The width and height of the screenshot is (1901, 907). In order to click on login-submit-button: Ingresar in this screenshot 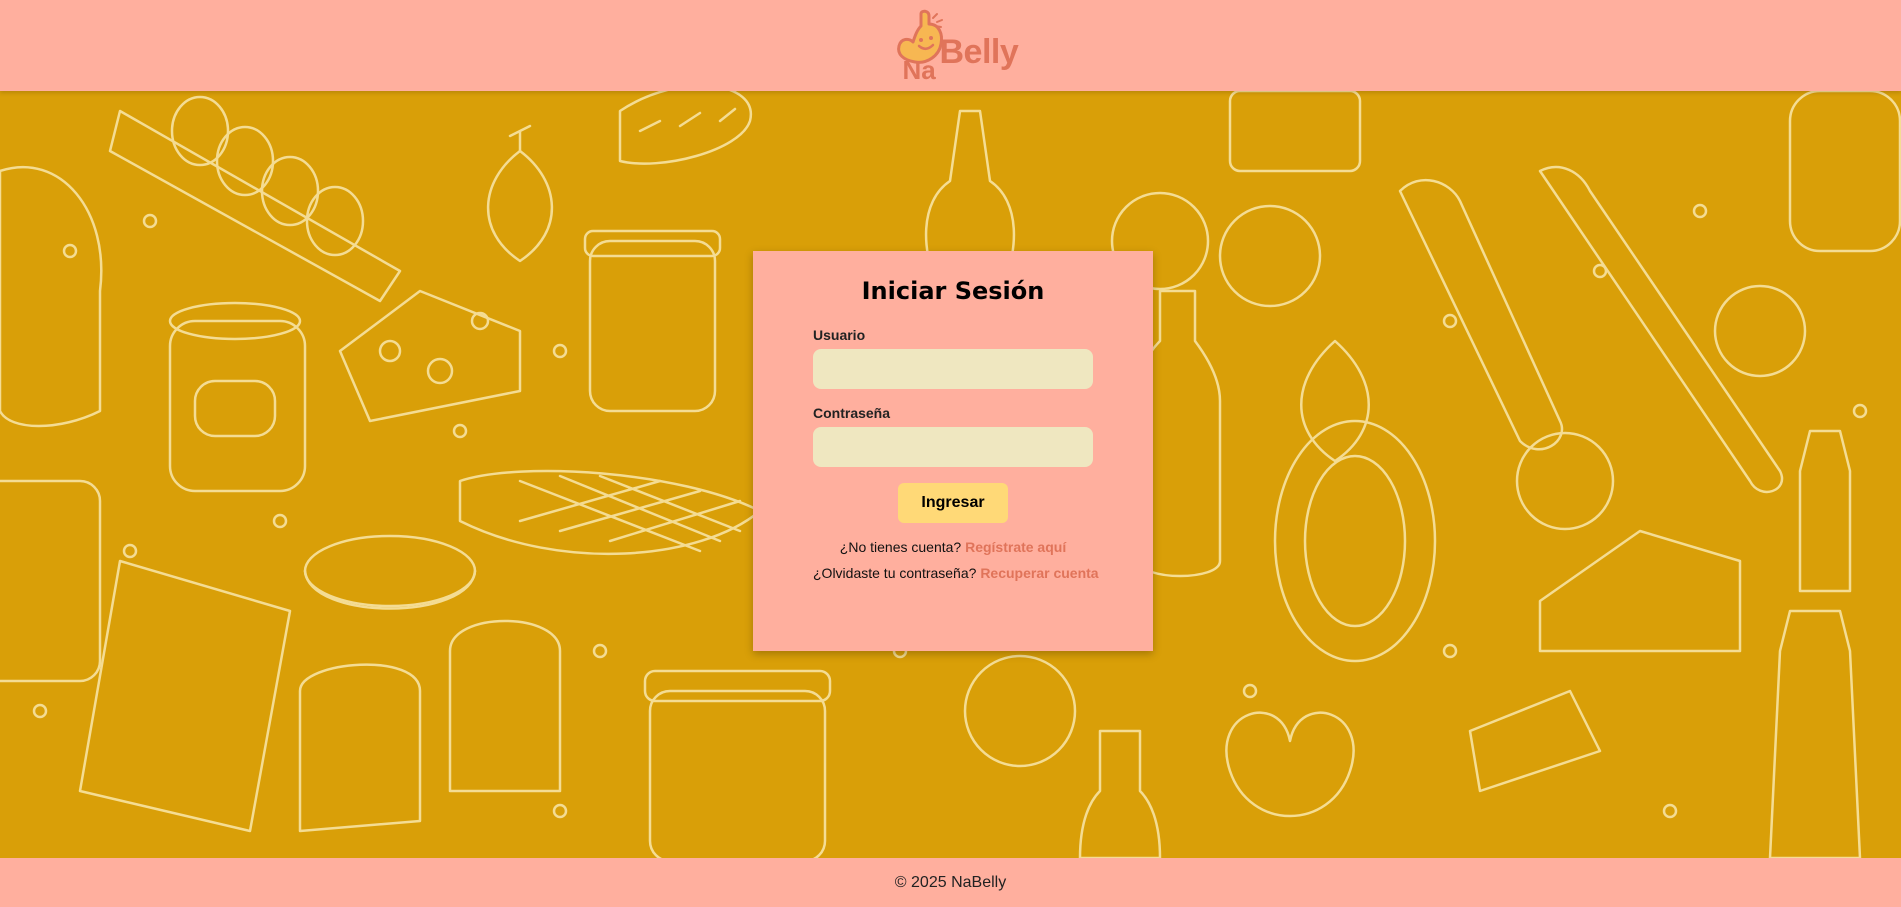, I will do `click(953, 503)`.